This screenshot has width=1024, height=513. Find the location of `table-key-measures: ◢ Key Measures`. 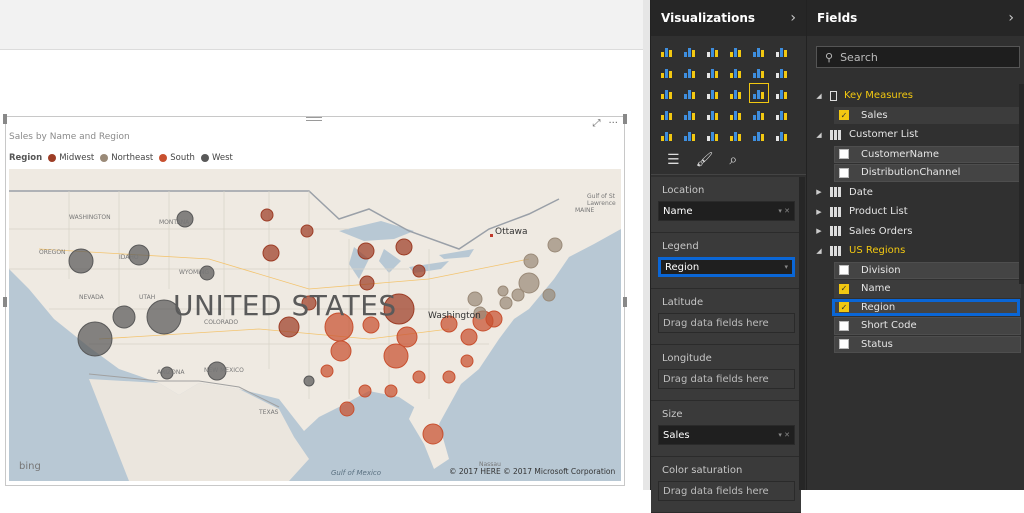

table-key-measures: ◢ Key Measures is located at coordinates (915, 96).